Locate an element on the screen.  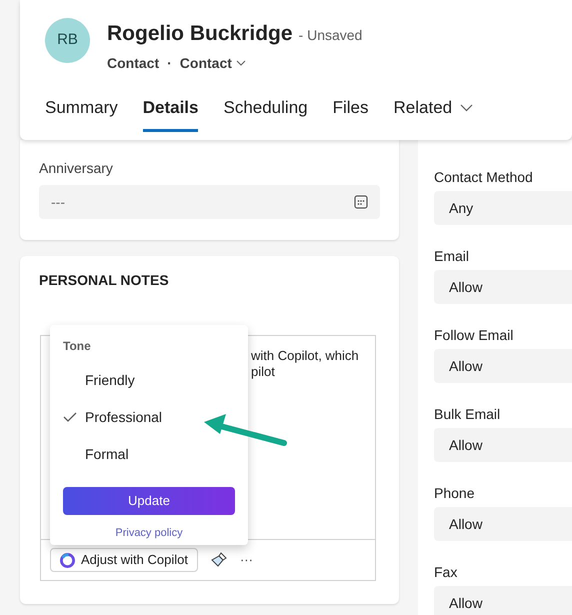
tone-option: Professional is located at coordinates (149, 417).